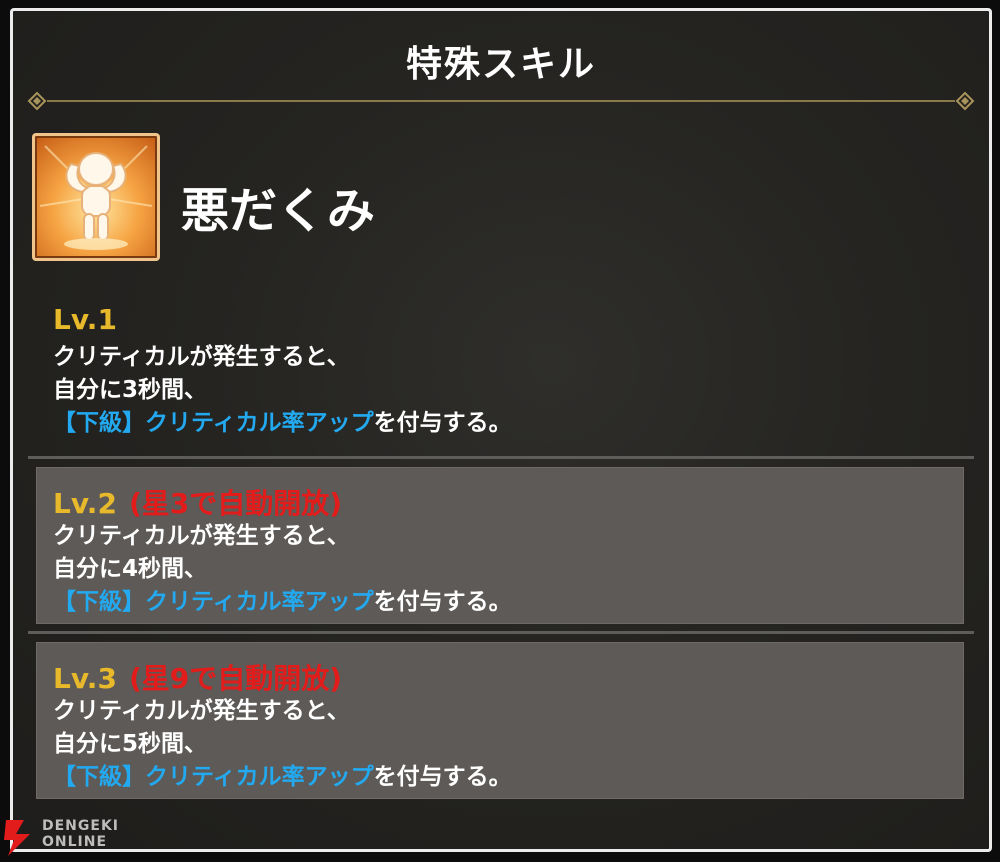  Describe the element at coordinates (96, 197) in the screenshot. I see `flexing-character-icon` at that location.